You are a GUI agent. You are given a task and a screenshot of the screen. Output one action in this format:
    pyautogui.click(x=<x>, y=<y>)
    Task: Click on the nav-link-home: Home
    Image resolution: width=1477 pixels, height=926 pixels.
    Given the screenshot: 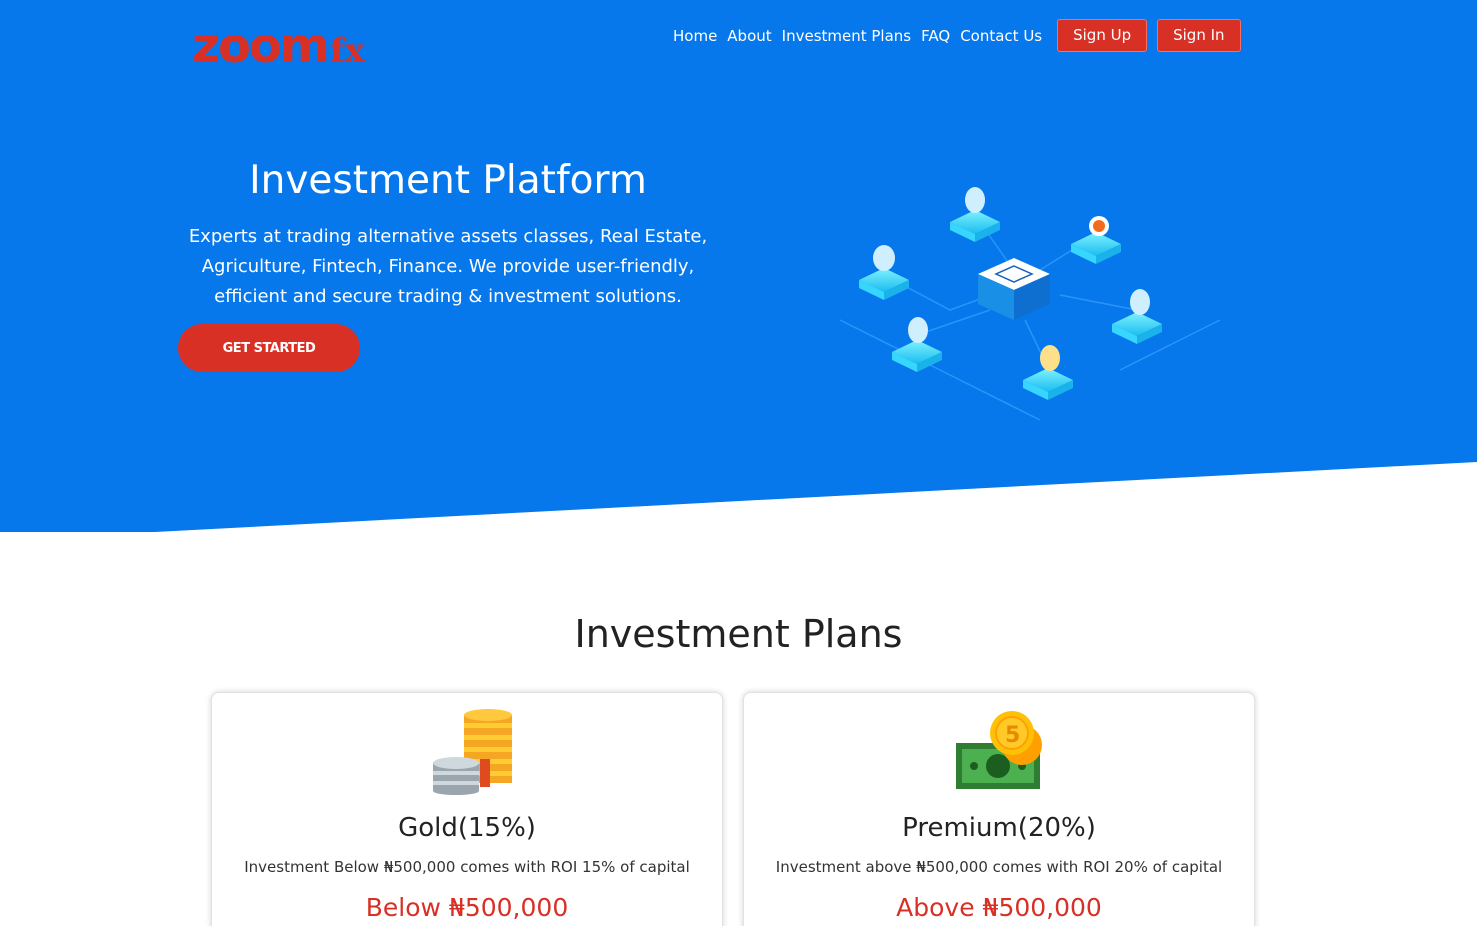 What is the action you would take?
    pyautogui.click(x=695, y=36)
    